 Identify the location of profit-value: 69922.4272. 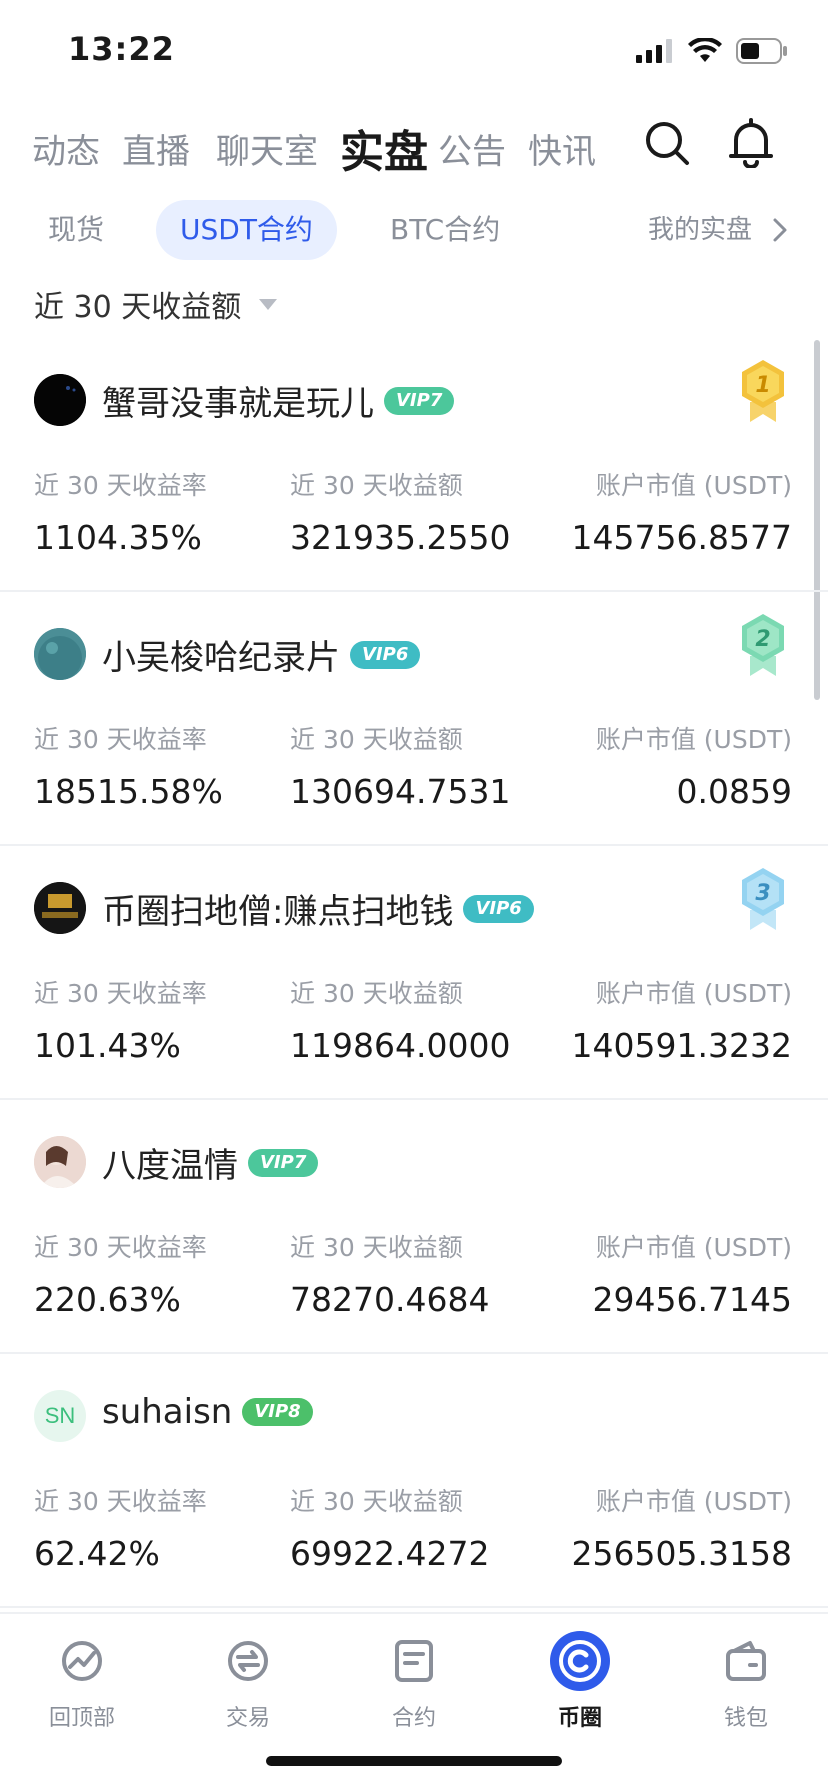
(390, 1553).